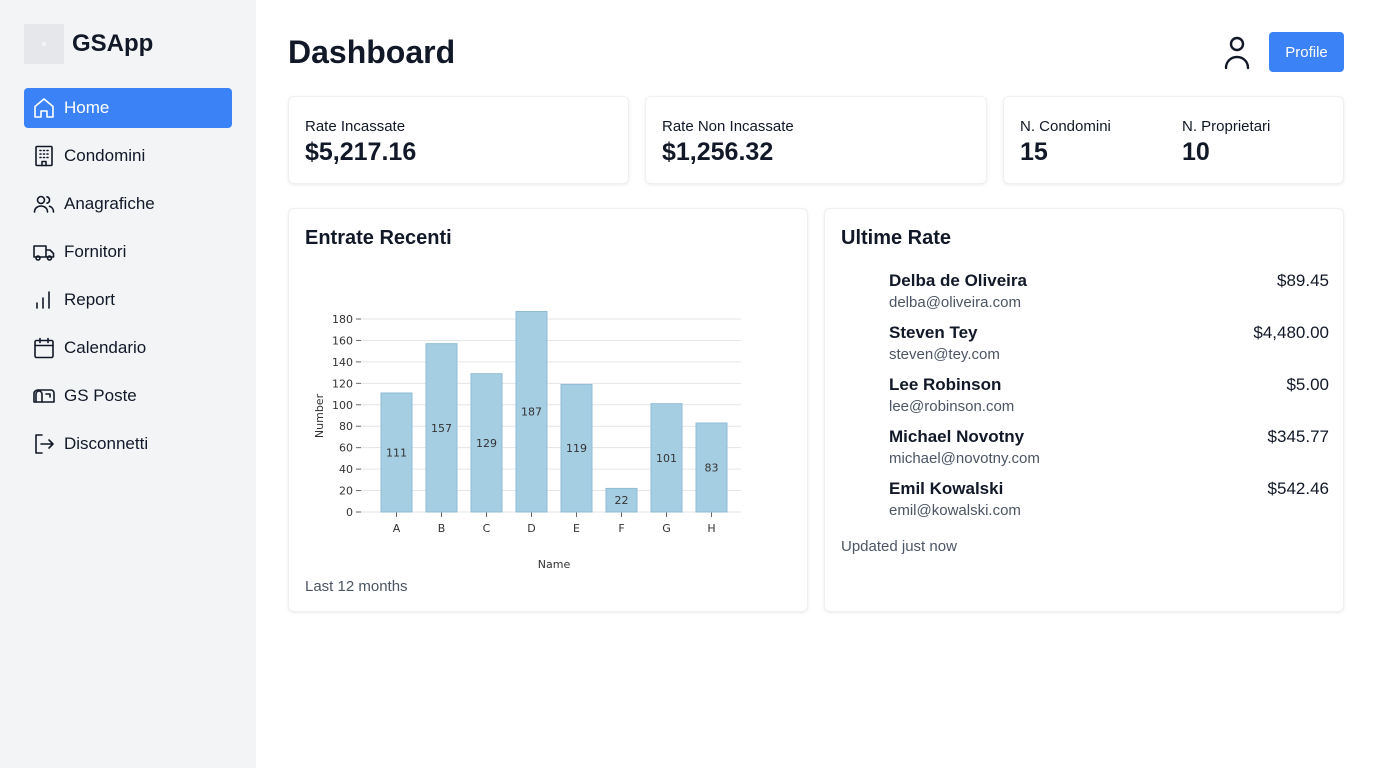 This screenshot has width=1376, height=768. Describe the element at coordinates (554, 411) in the screenshot. I see `chart-bars` at that location.